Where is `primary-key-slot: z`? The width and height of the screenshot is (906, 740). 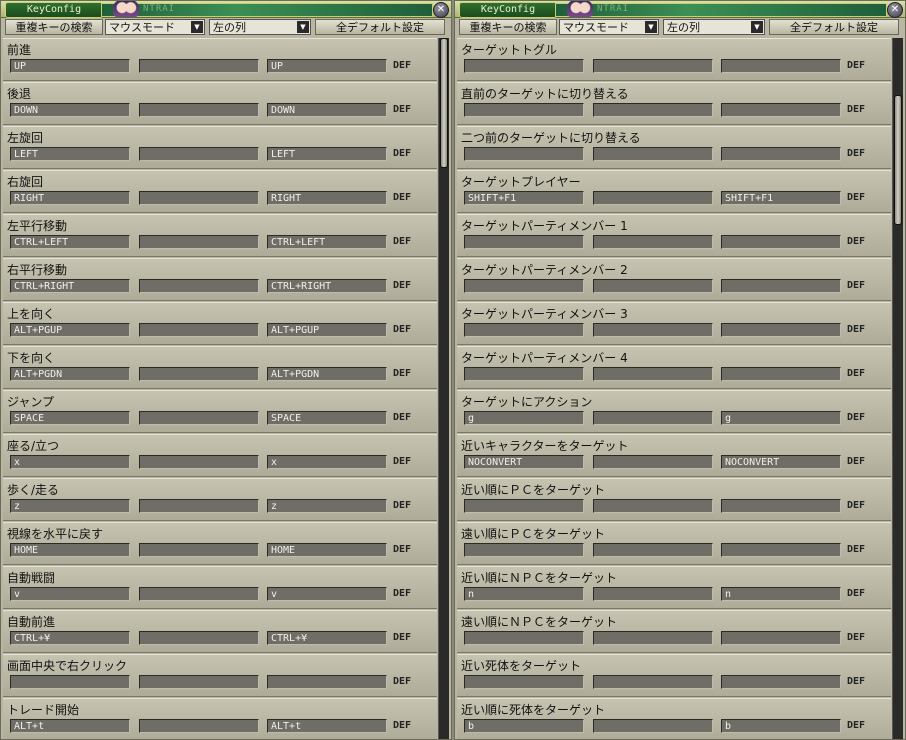 primary-key-slot: z is located at coordinates (70, 506).